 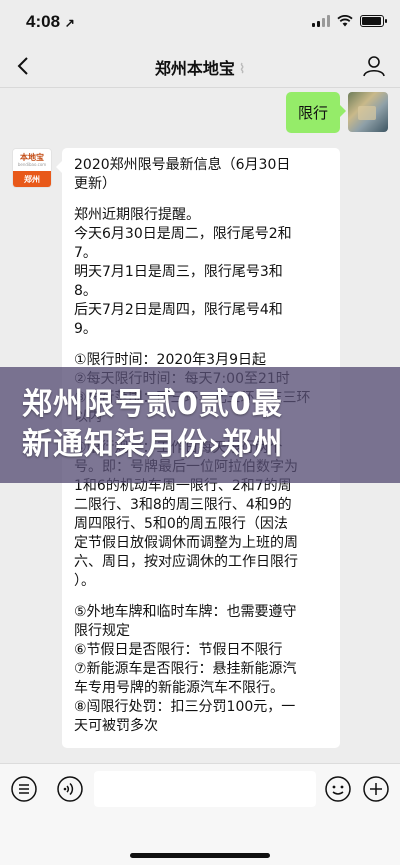 I want to click on sent-message-bubble: 限行, so click(x=316, y=112).